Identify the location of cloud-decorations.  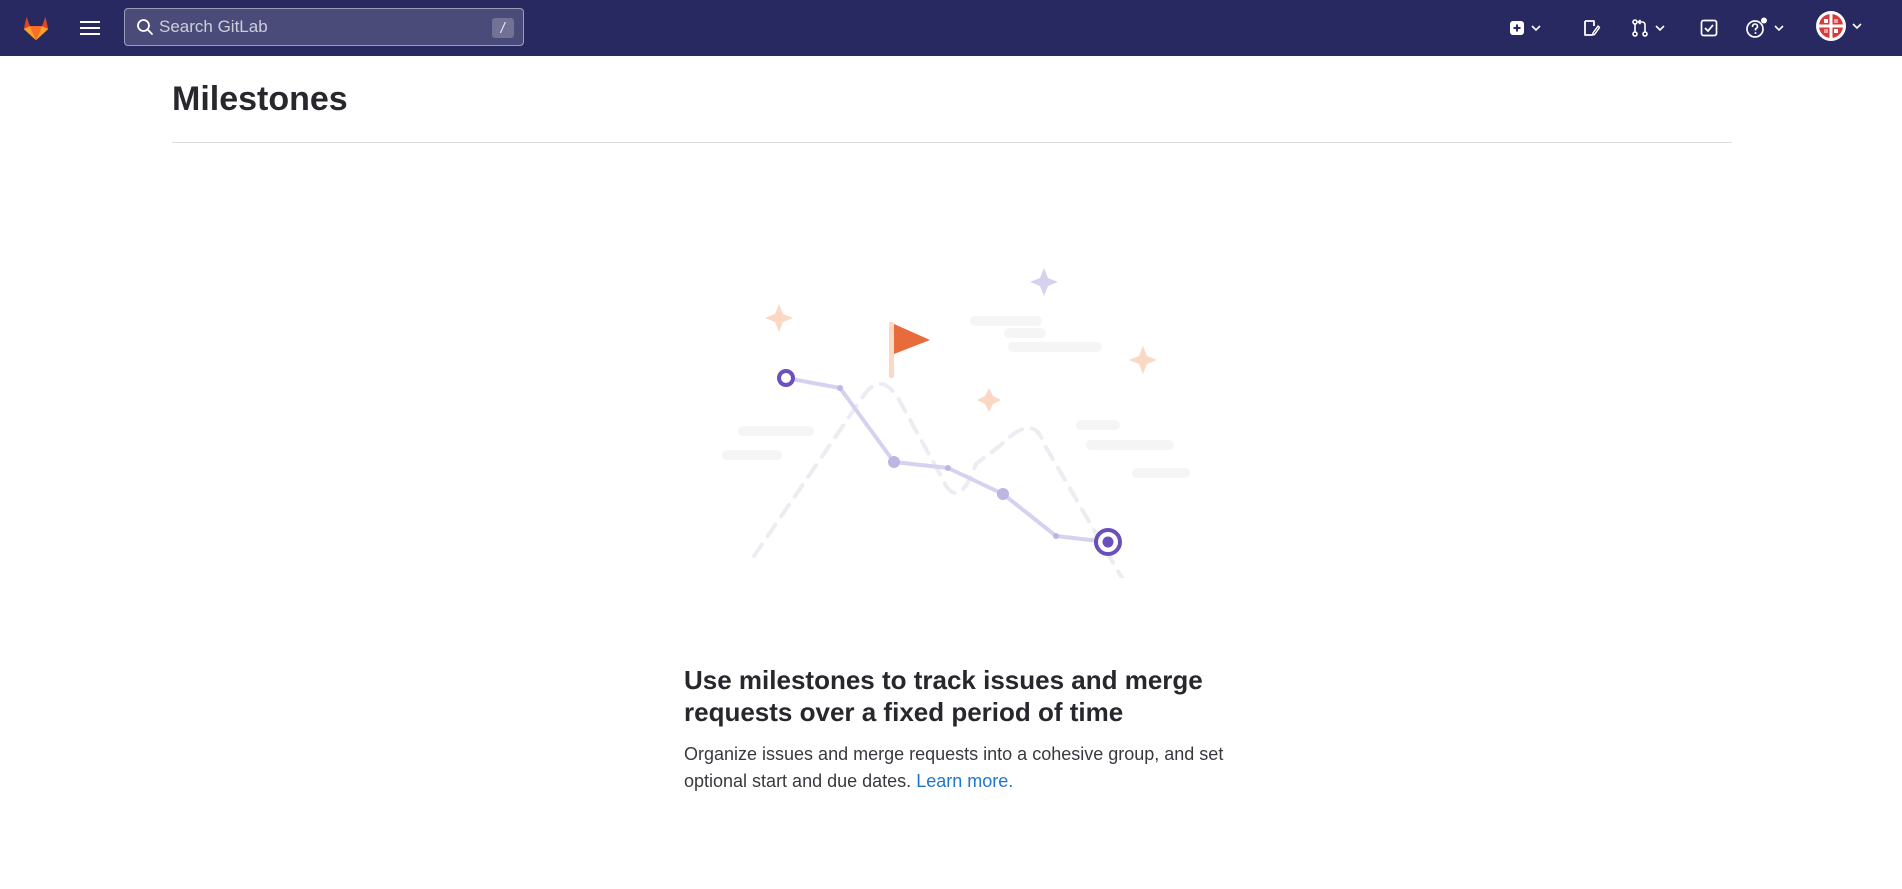
(956, 397).